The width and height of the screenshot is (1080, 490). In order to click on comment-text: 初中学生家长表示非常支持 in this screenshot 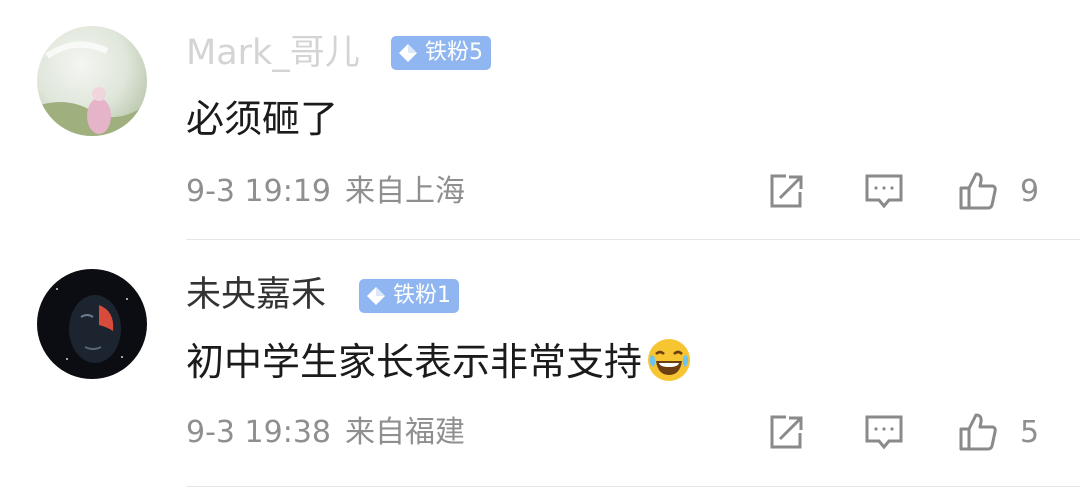, I will do `click(439, 361)`.